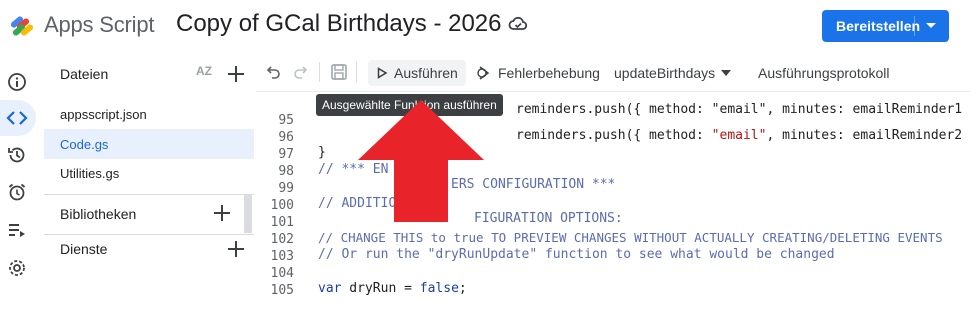  Describe the element at coordinates (84, 249) in the screenshot. I see `services-title: Dienste` at that location.